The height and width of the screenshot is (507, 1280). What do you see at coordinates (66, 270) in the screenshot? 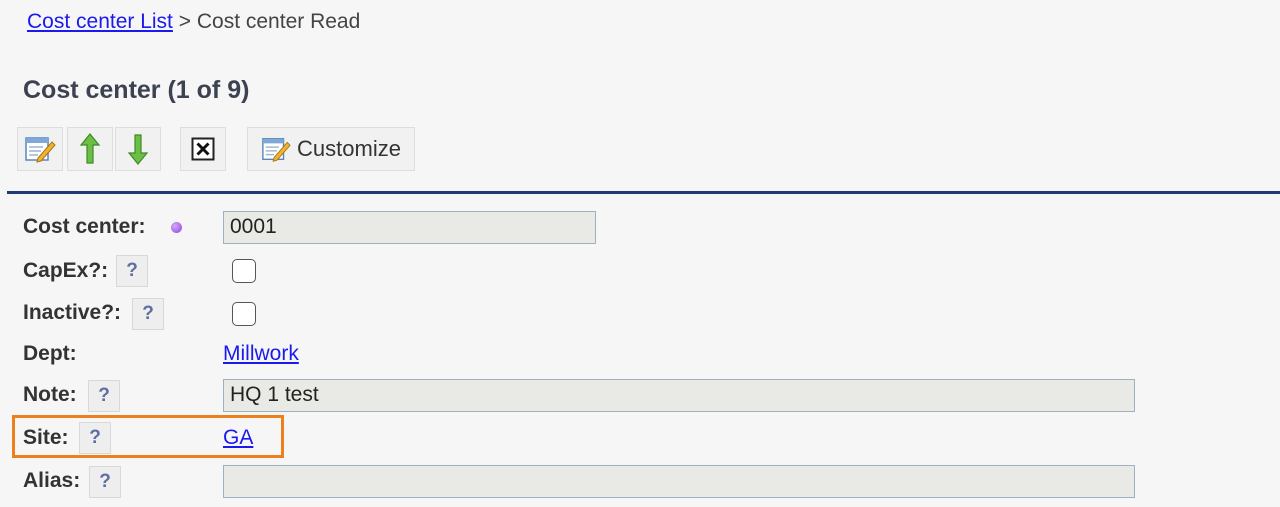
I see `capex-label: CapEx?:` at bounding box center [66, 270].